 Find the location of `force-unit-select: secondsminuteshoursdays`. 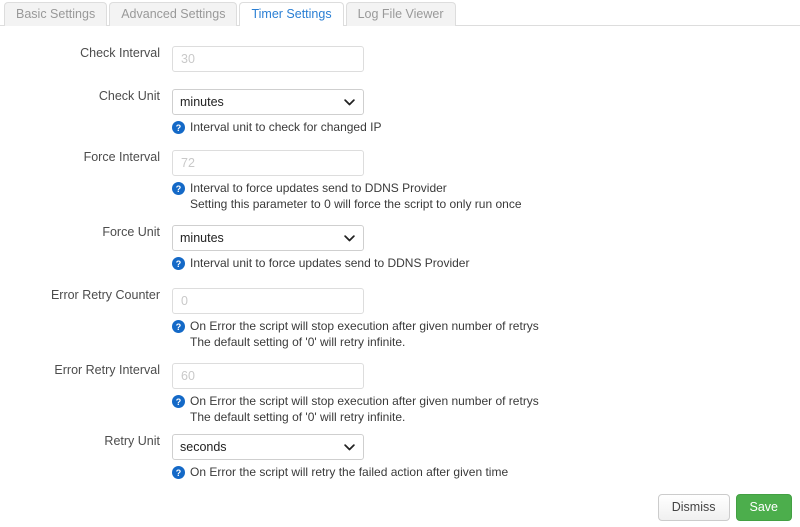

force-unit-select: secondsminuteshoursdays is located at coordinates (268, 238).